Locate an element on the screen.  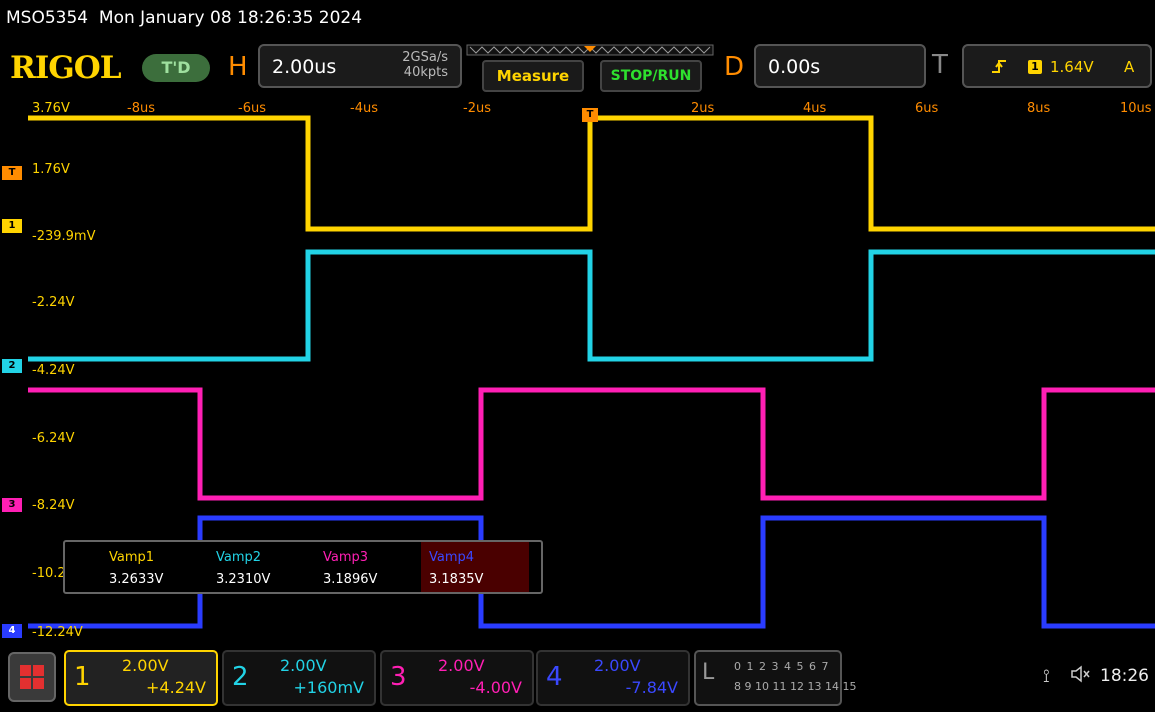
channel-number: 2 is located at coordinates (240, 677).